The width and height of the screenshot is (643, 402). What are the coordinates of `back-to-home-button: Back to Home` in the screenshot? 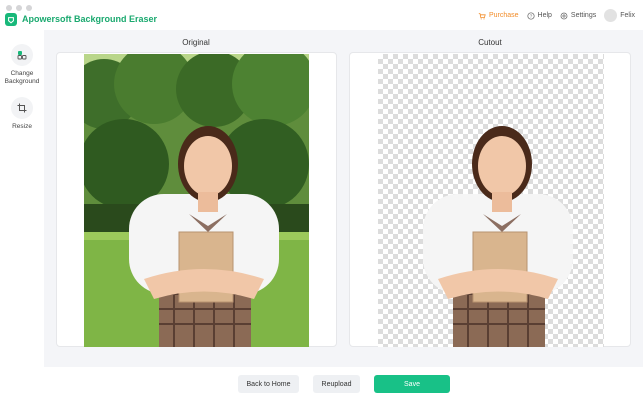 It's located at (268, 384).